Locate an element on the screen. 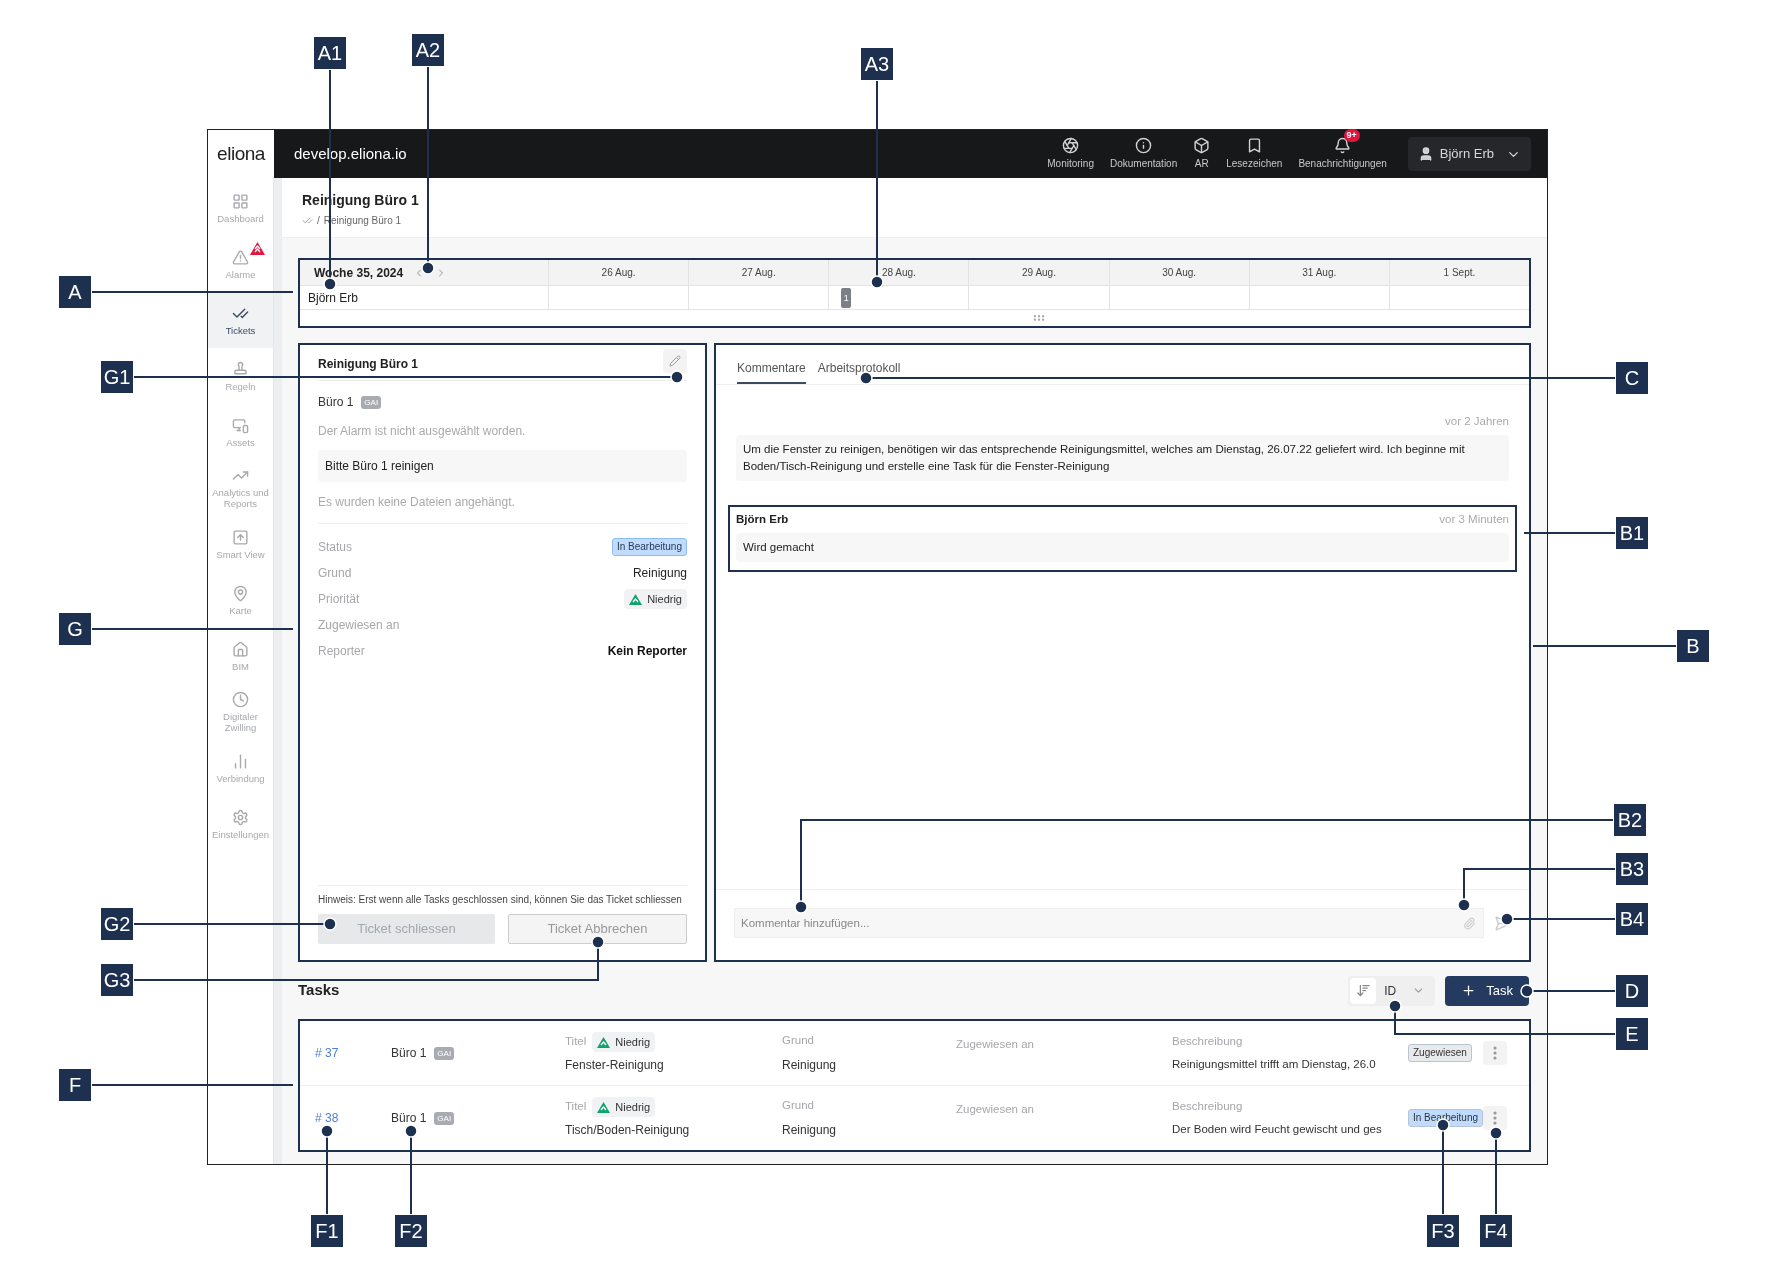 Image resolution: width=1770 pixels, height=1281 pixels. aperture-icon is located at coordinates (1071, 145).